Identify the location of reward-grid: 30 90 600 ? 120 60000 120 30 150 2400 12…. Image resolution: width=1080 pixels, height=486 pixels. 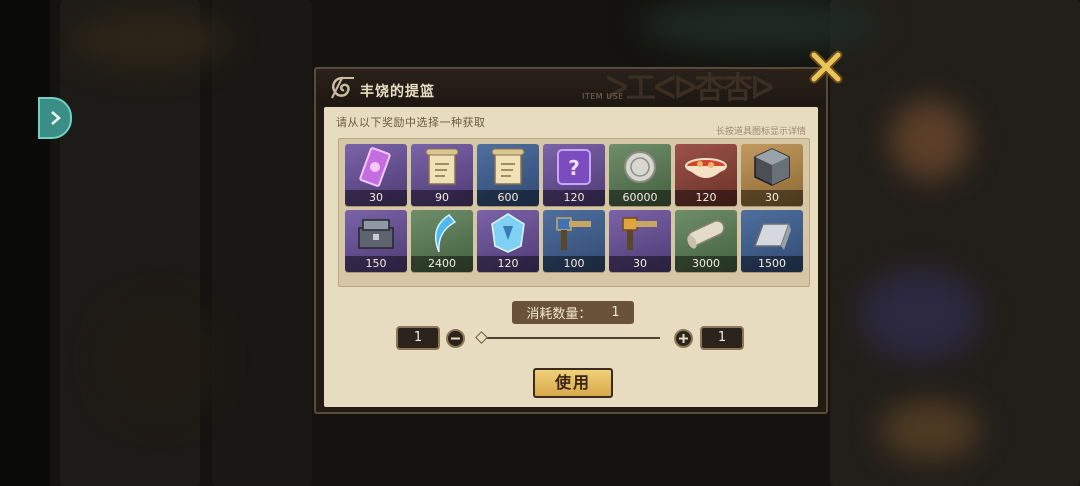
(574, 212).